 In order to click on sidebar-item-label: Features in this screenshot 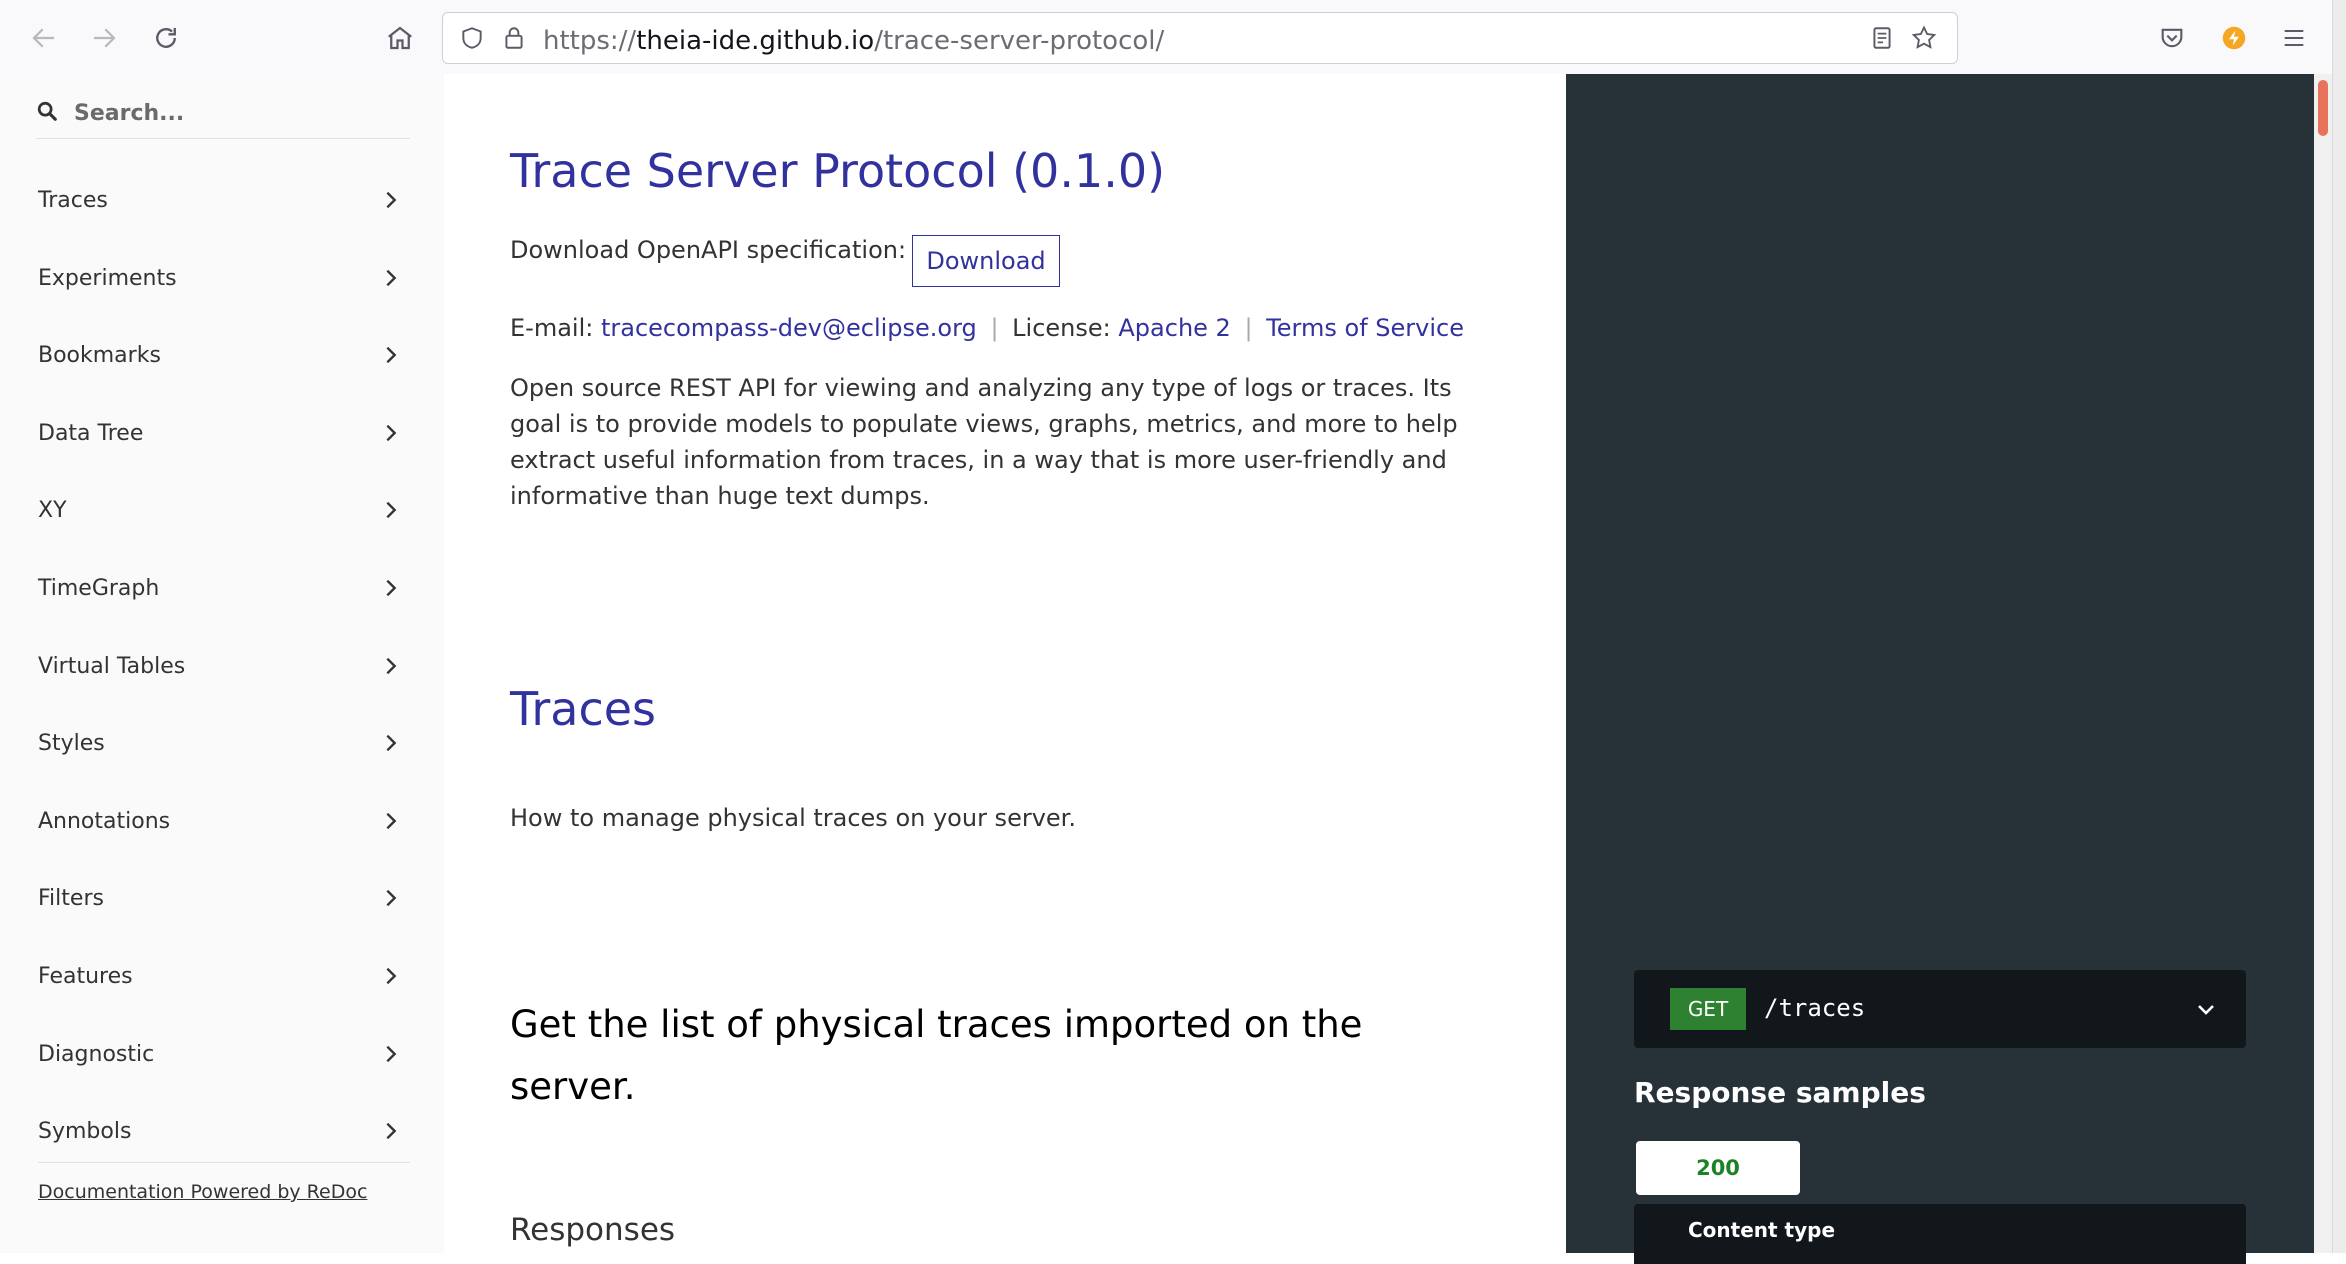, I will do `click(85, 976)`.